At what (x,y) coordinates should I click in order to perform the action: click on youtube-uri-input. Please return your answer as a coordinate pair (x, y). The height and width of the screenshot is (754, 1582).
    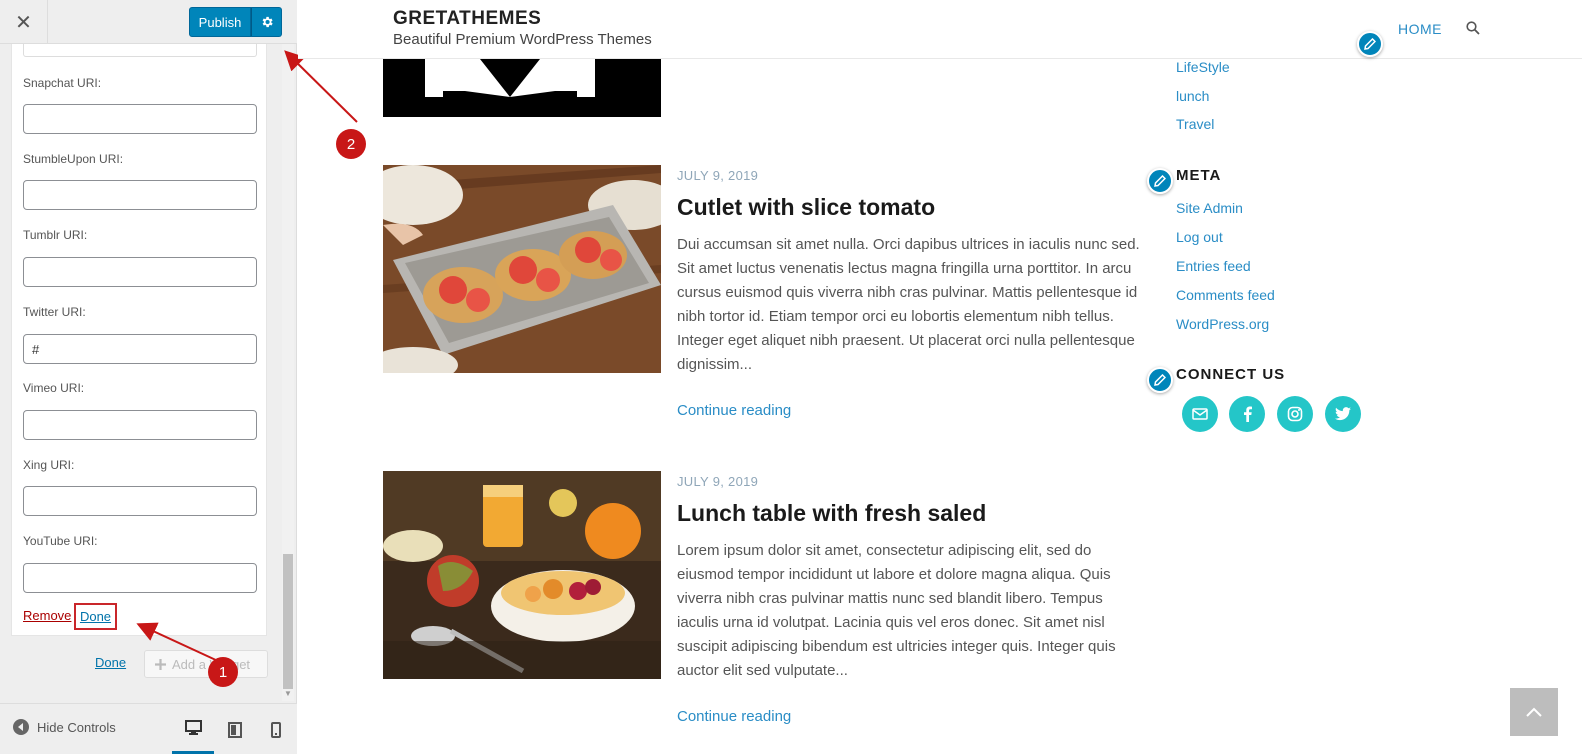
    Looking at the image, I should click on (140, 578).